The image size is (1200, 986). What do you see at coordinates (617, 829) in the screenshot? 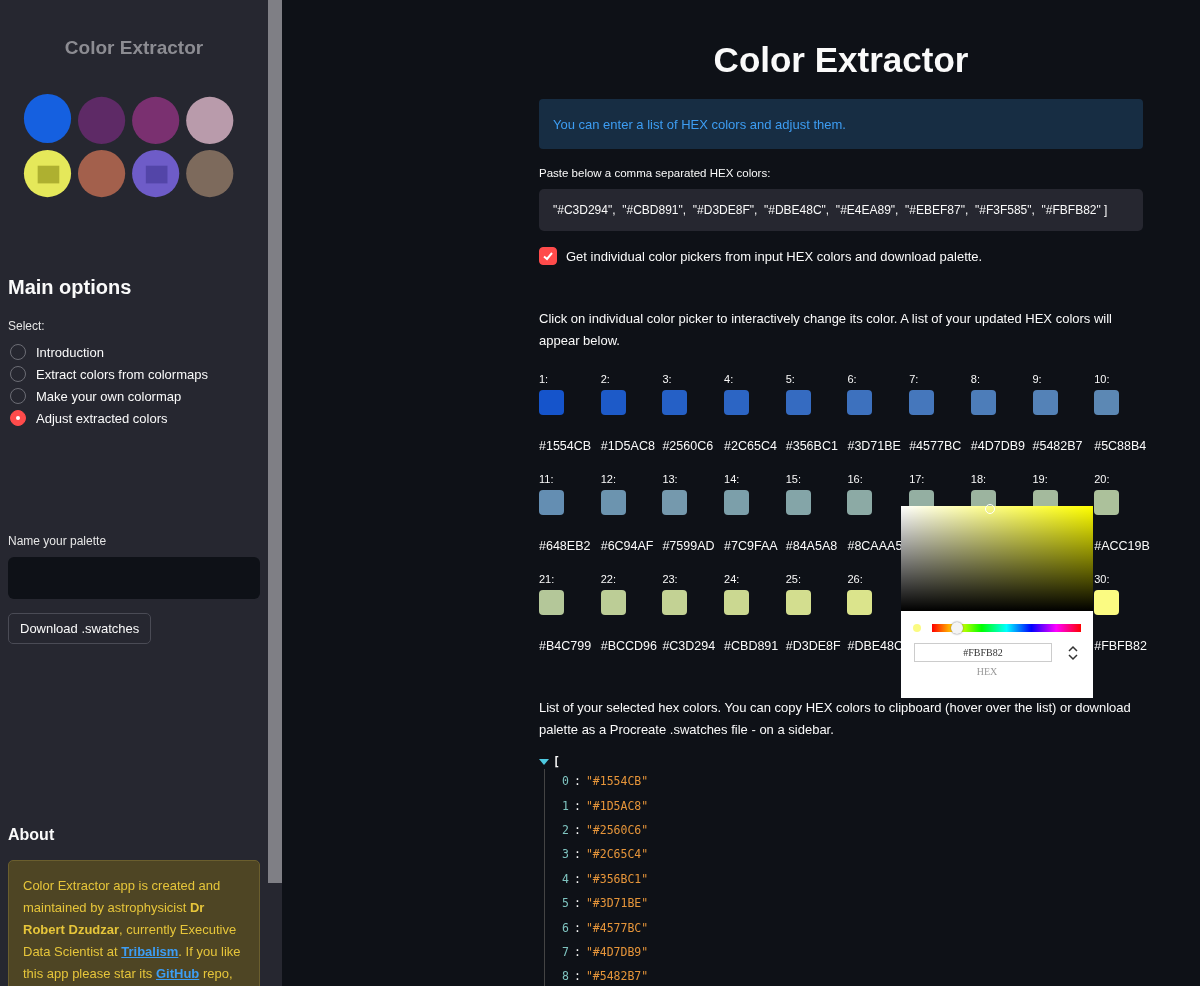
I see `string-value: "#2560C6"` at bounding box center [617, 829].